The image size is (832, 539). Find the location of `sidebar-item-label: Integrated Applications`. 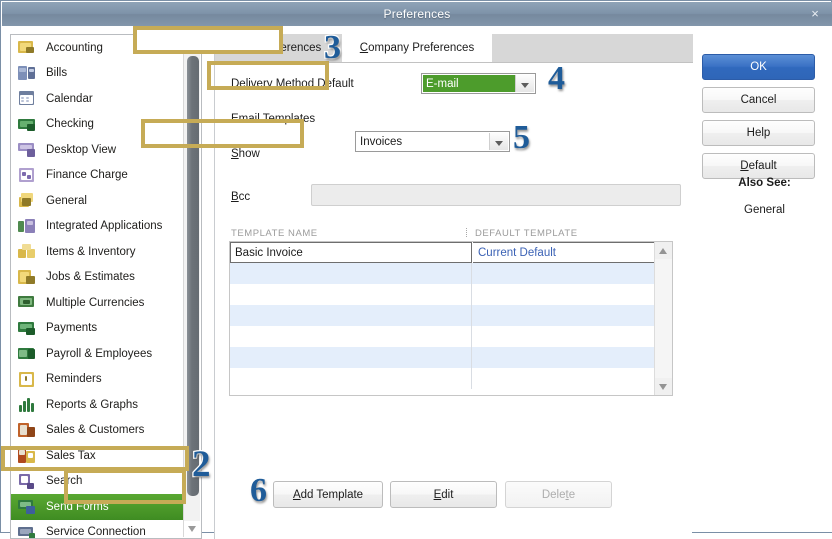

sidebar-item-label: Integrated Applications is located at coordinates (104, 226).